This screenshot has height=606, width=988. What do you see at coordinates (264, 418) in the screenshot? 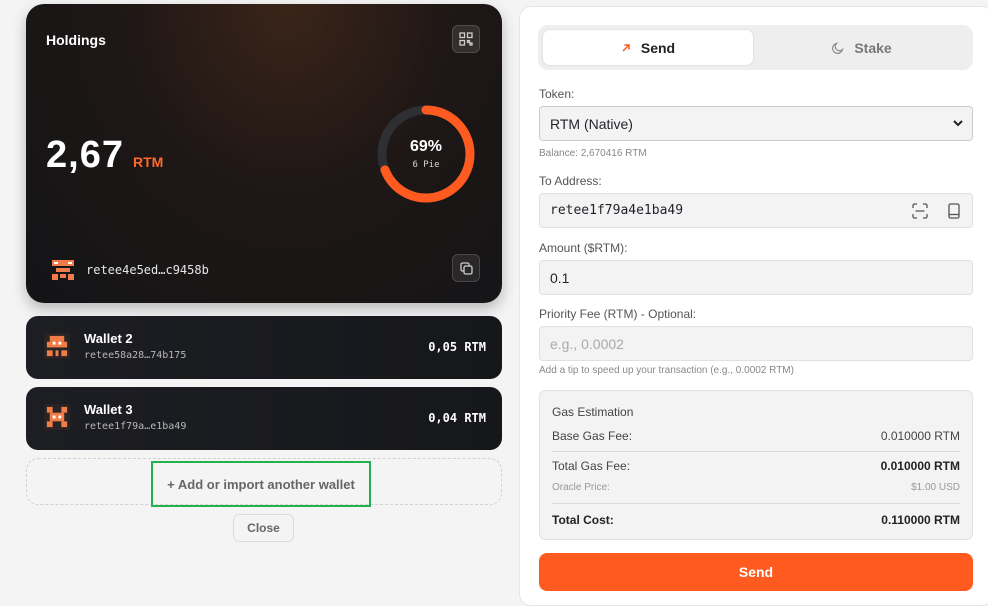
I see `wallet-item-3: Wallet 3 retee1f79a…e1ba49 0,04 RTM` at bounding box center [264, 418].